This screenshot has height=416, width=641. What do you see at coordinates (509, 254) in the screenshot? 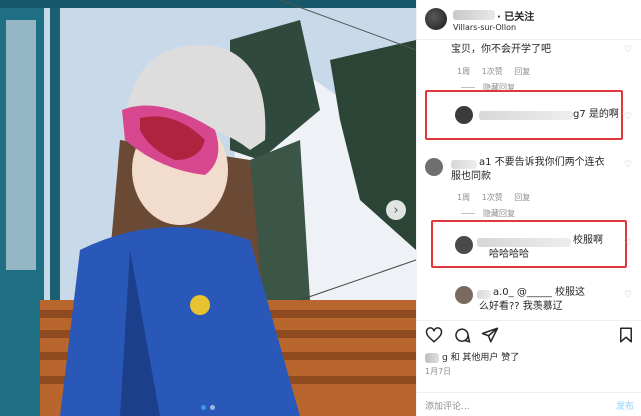
I see `reply-text-line2: 哈哈哈哈` at bounding box center [509, 254].